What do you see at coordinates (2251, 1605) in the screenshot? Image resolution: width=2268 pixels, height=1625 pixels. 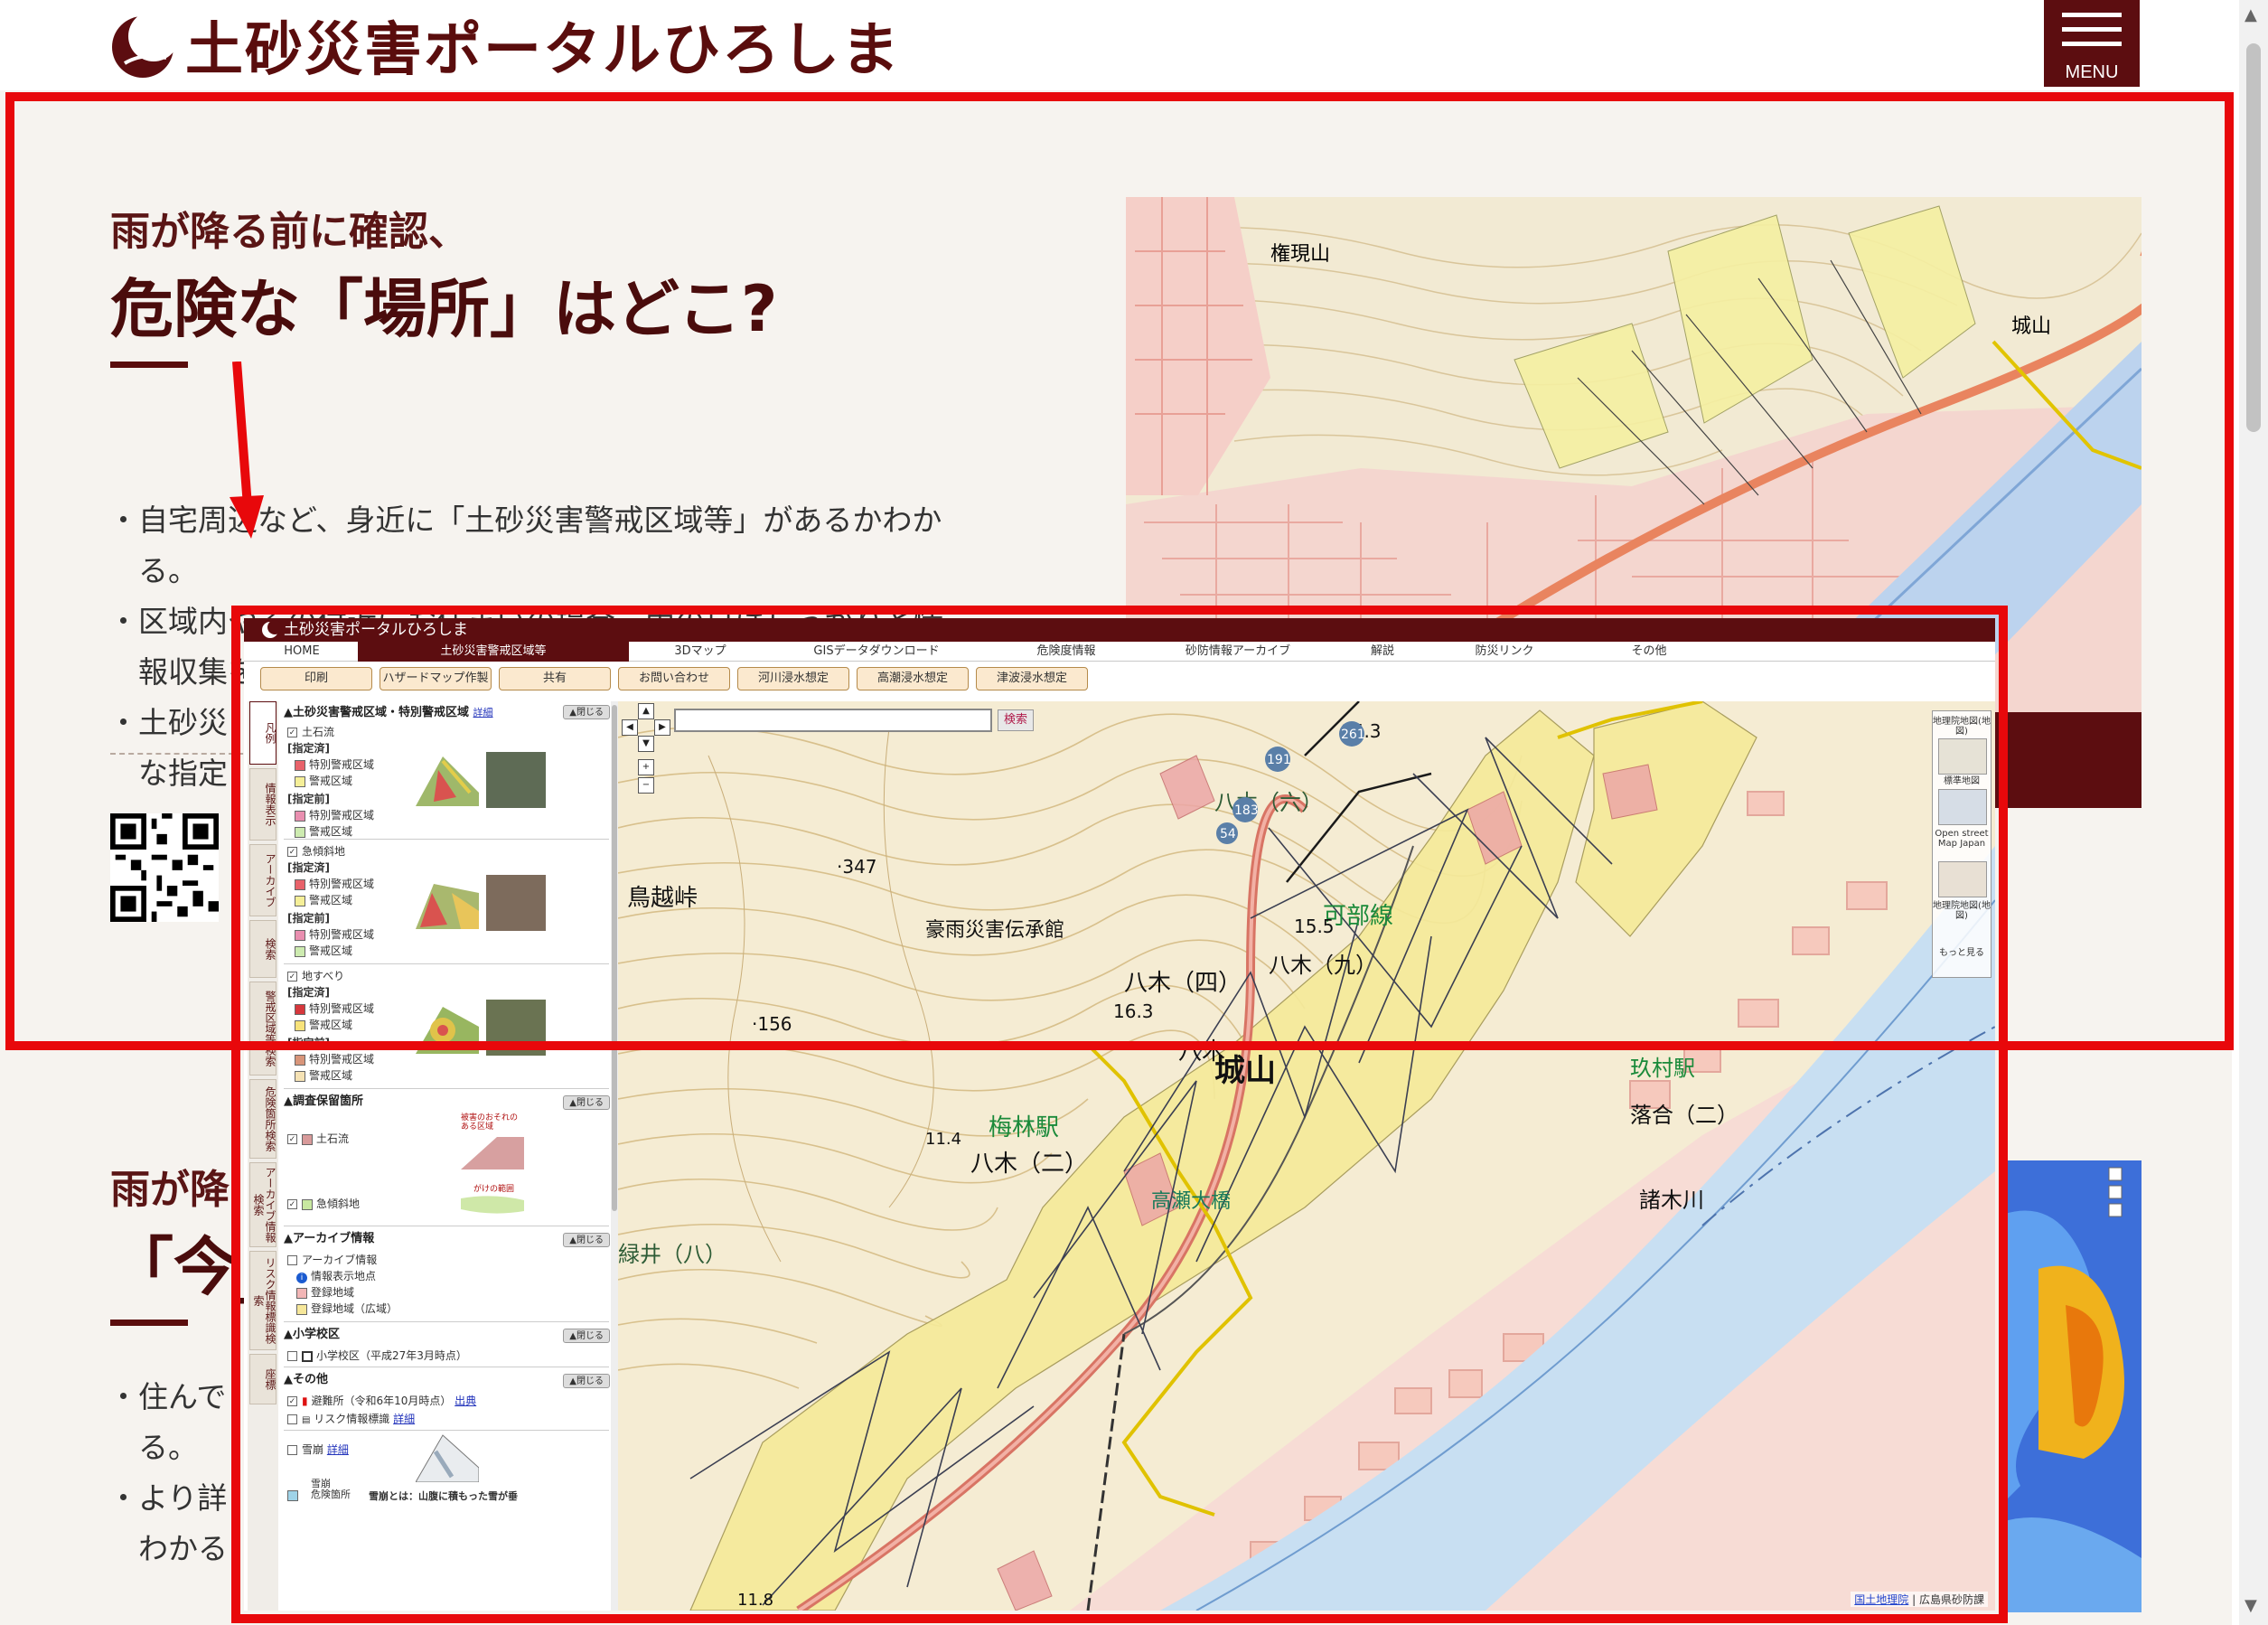 I see `scroll-down-arrow-icon: ▼` at bounding box center [2251, 1605].